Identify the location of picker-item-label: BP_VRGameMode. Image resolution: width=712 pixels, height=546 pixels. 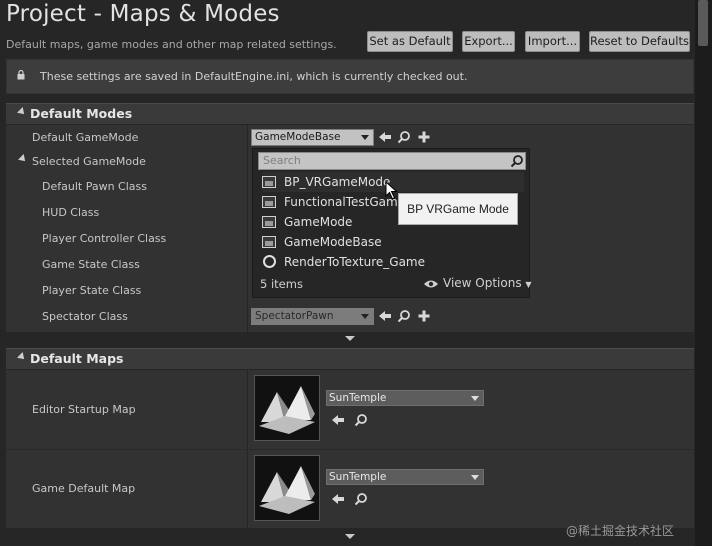
(337, 182).